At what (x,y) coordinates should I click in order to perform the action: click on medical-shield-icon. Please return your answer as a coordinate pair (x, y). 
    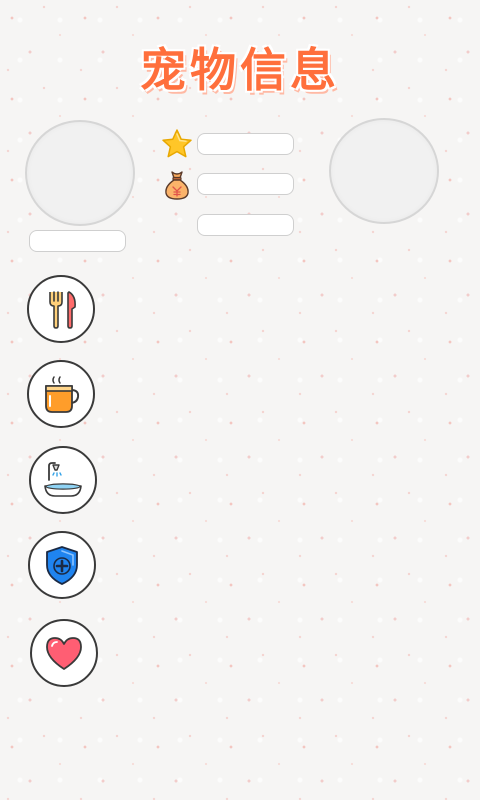
    Looking at the image, I should click on (62, 565).